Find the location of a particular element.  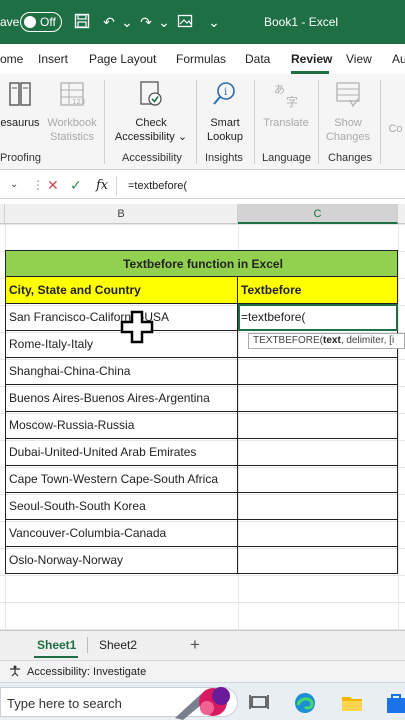

function-tooltip: TEXTBEFORE(text, delimiter, [i is located at coordinates (326, 341).